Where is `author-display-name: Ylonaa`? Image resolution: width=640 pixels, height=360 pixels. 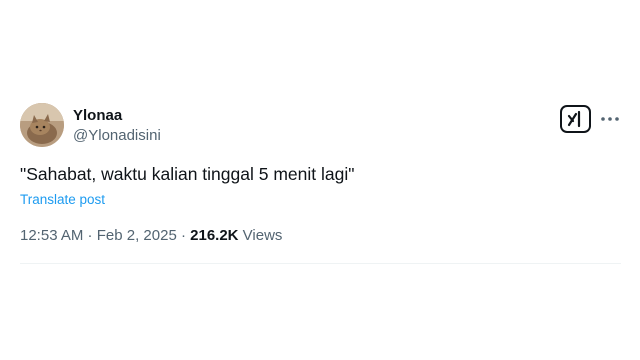
author-display-name: Ylonaa is located at coordinates (97, 116).